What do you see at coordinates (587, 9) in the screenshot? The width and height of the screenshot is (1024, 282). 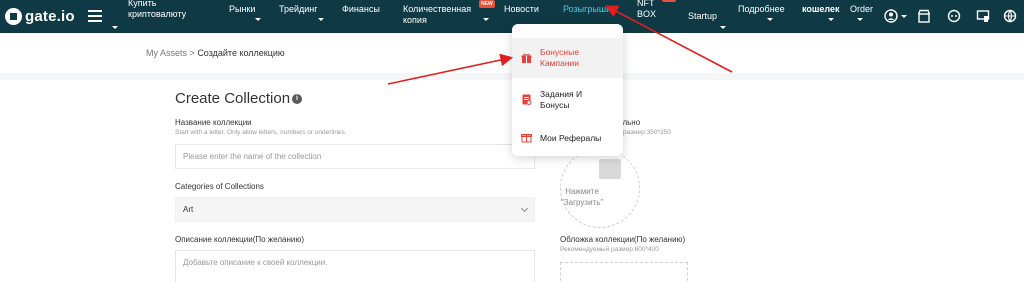 I see `nav-giveaways: Розыгрыши` at bounding box center [587, 9].